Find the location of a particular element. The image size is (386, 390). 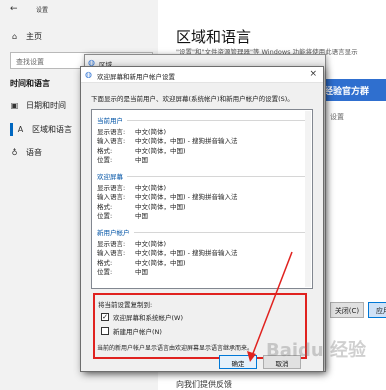

checkbox-new-user: 新建用户帐户(N) is located at coordinates (131, 331).